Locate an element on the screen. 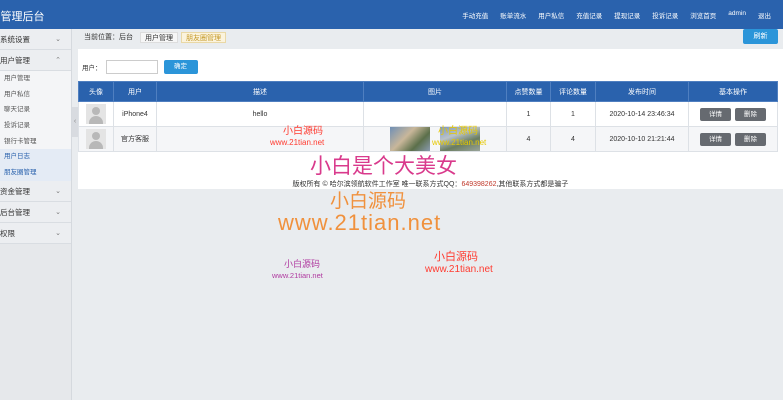 The image size is (783, 400). refresh-button: 刷新 is located at coordinates (760, 36).